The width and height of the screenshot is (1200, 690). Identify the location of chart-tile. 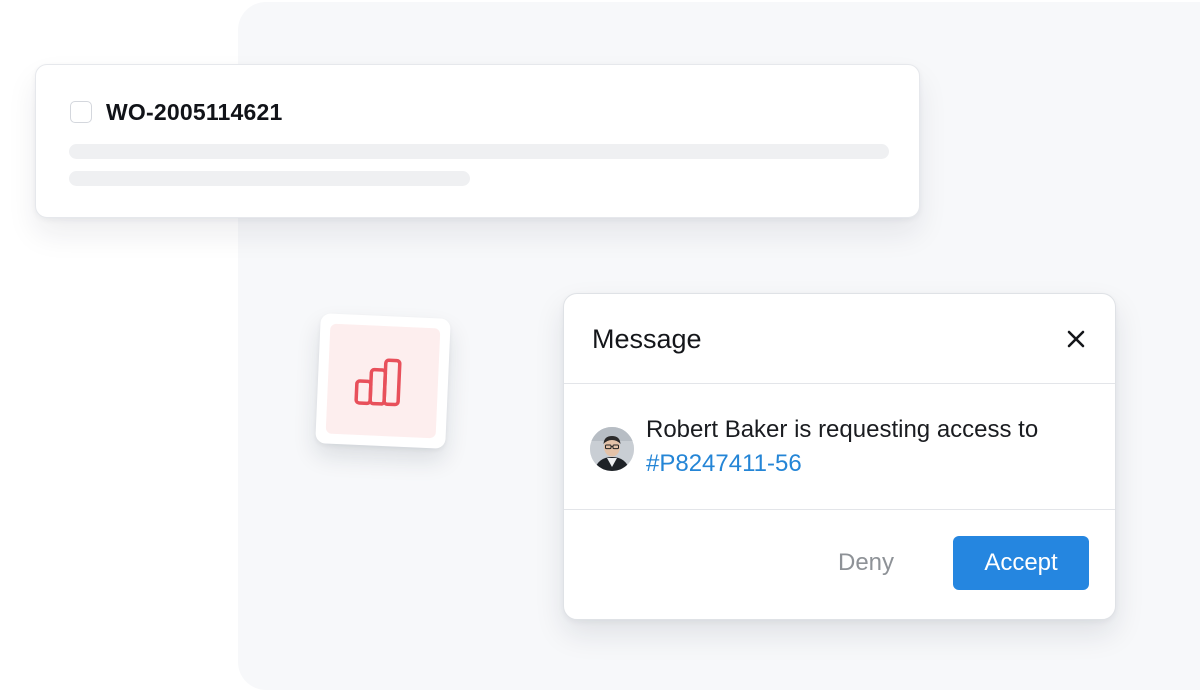
(383, 381).